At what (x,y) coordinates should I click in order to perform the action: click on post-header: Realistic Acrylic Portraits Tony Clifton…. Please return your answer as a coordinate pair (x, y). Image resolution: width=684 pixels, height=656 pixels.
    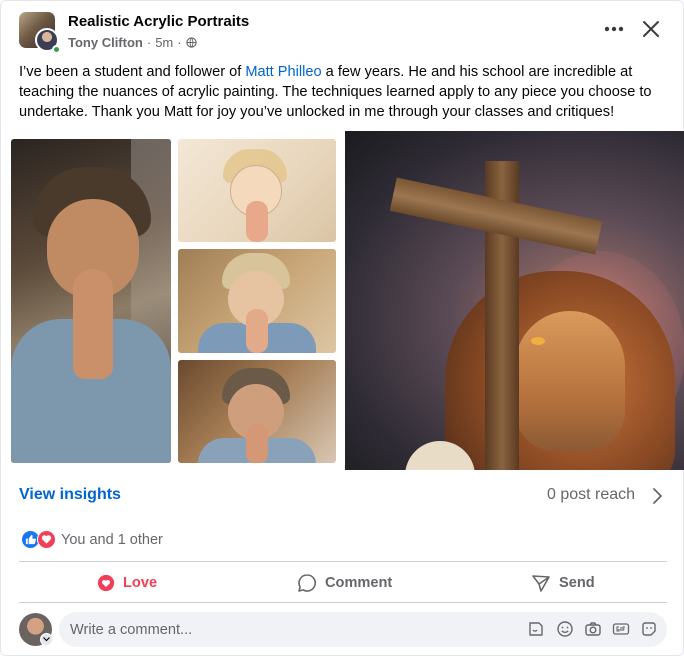
    Looking at the image, I should click on (342, 30).